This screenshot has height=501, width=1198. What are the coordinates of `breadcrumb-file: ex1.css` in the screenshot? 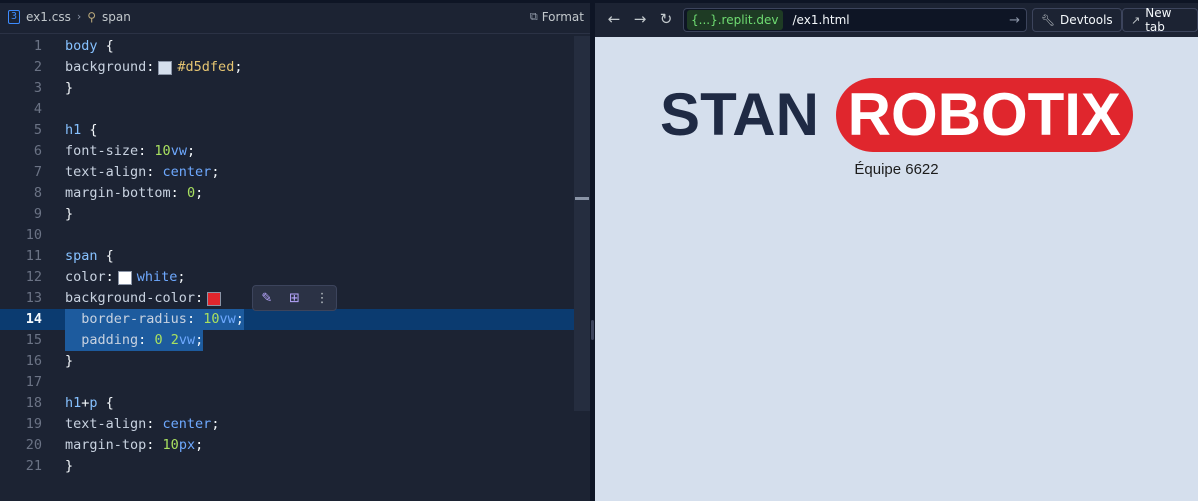 It's located at (48, 17).